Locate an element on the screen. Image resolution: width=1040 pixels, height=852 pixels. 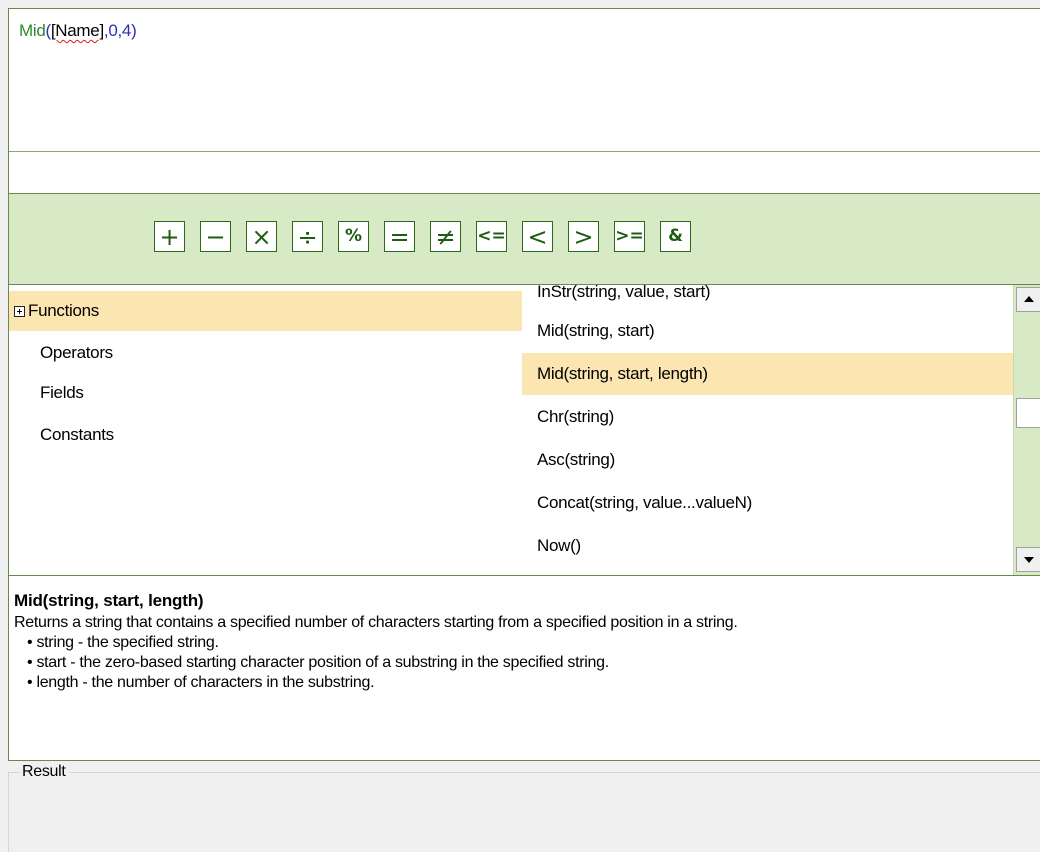
category-label: Fields is located at coordinates (62, 392).